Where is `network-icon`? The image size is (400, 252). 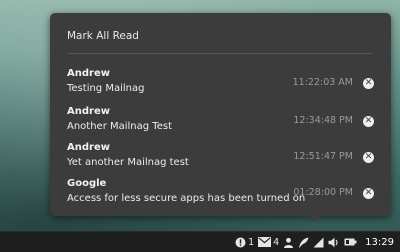 network-icon is located at coordinates (318, 242).